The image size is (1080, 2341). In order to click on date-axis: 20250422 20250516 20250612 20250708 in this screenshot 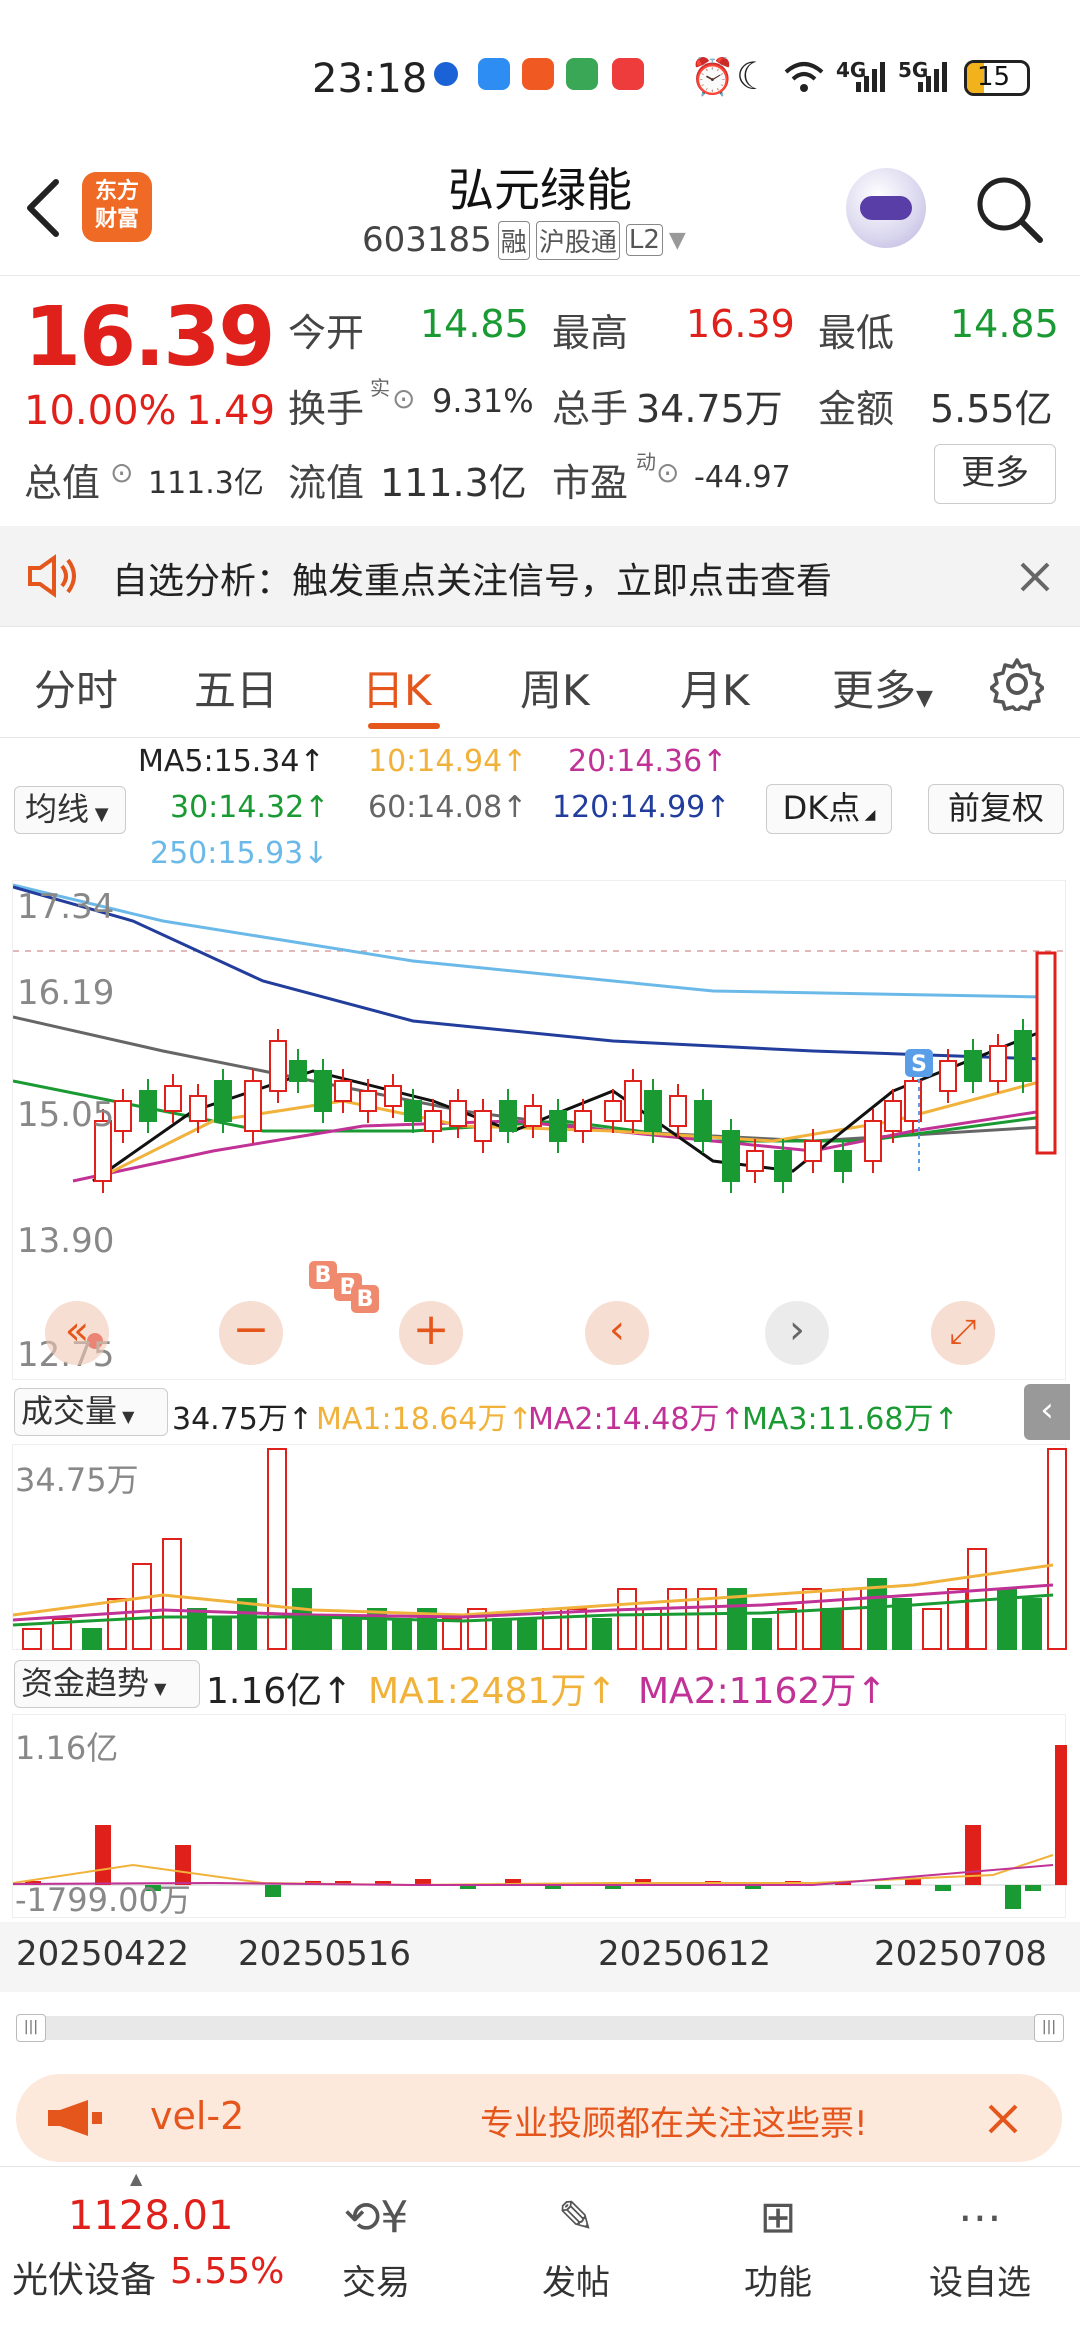, I will do `click(540, 1957)`.